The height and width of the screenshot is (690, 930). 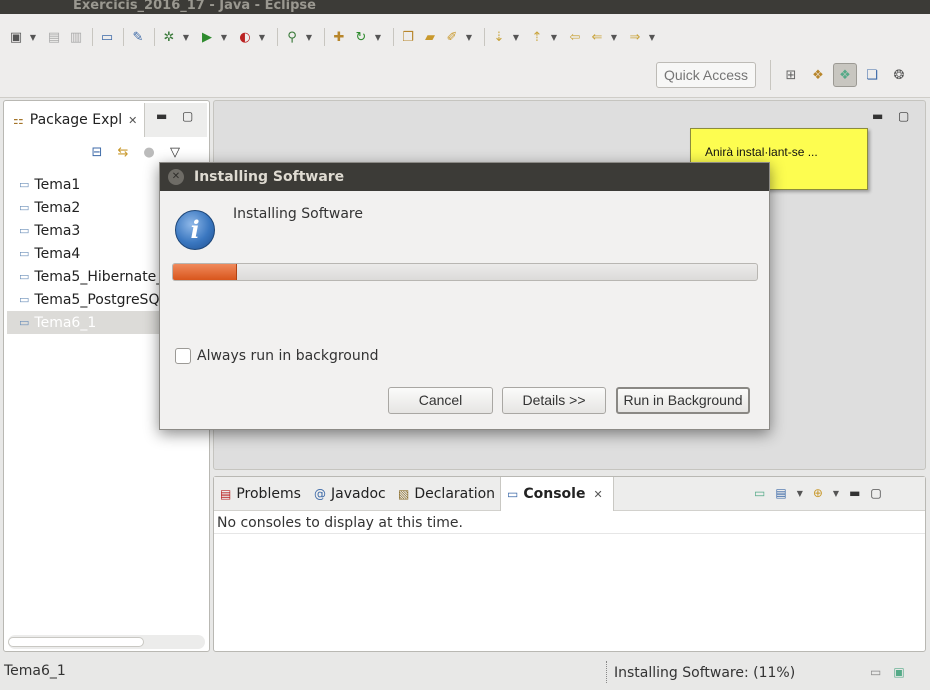 What do you see at coordinates (175, 152) in the screenshot?
I see `view-menu-icon: ▽` at bounding box center [175, 152].